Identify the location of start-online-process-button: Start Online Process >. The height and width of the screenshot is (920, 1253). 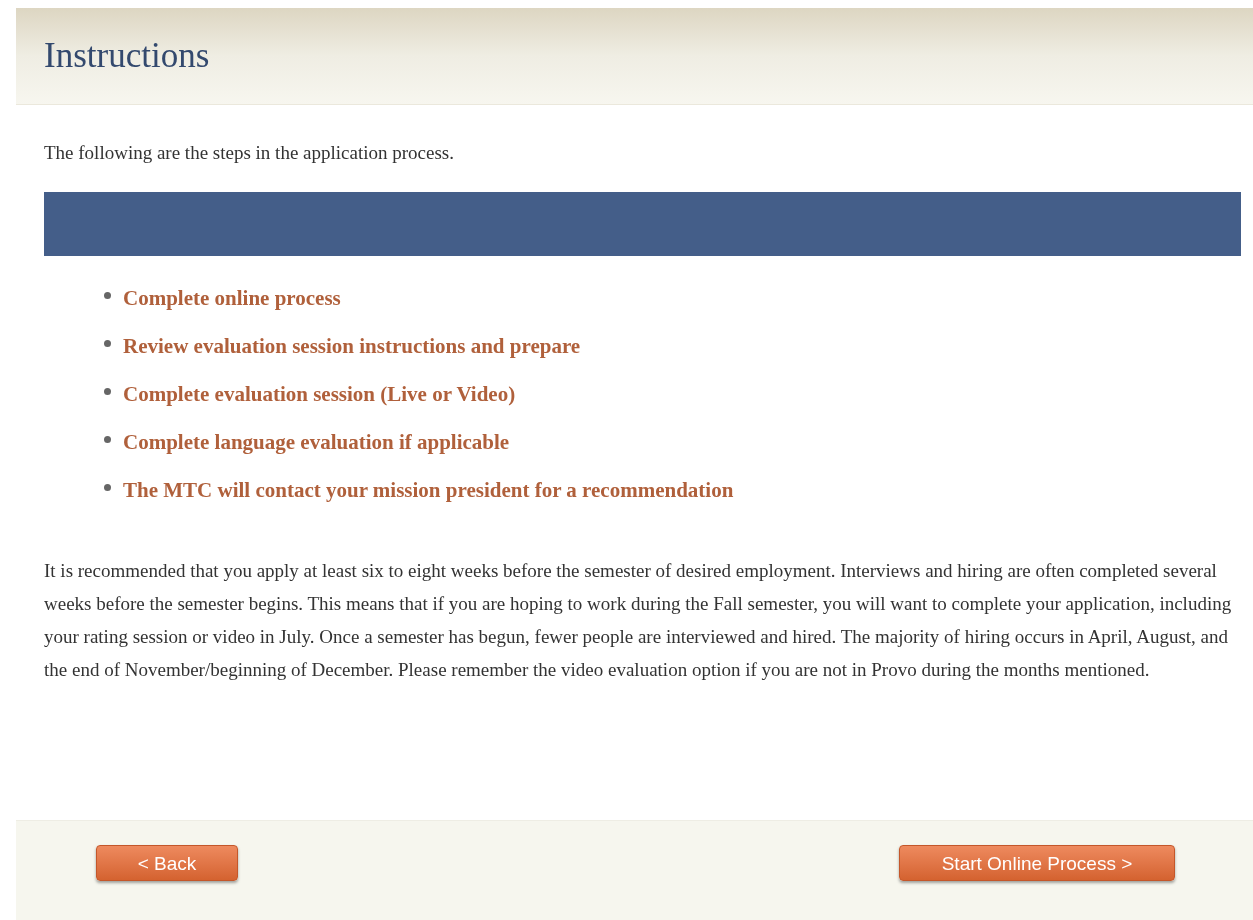
(1037, 863).